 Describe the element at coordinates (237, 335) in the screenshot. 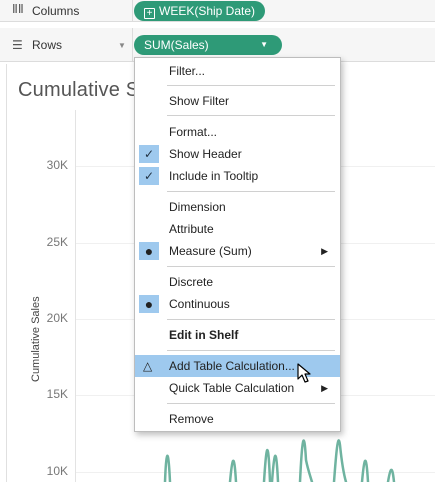

I see `menu-item-edit-in-shelf: Edit in Shelf` at that location.